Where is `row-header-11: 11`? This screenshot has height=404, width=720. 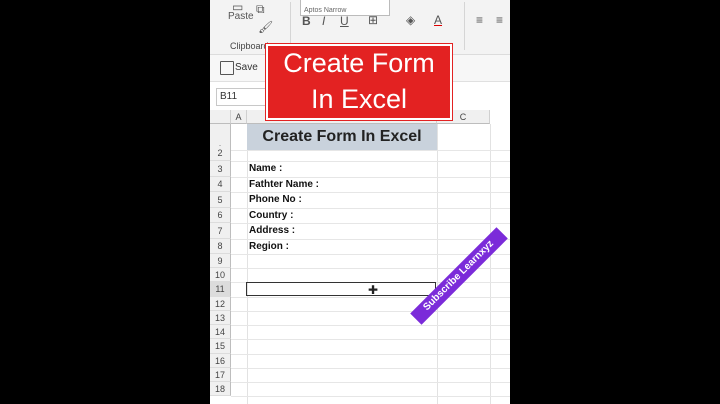
row-header-11: 11 is located at coordinates (220, 289).